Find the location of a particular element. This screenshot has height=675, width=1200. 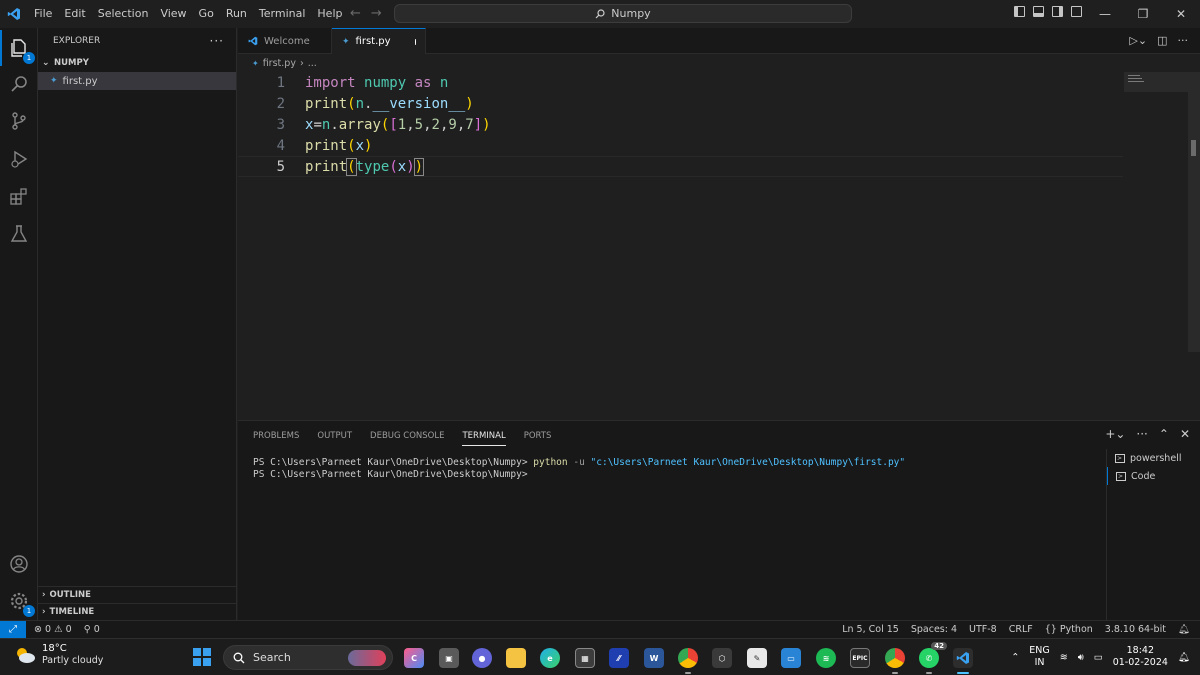

vscode-taskbar-icon is located at coordinates (963, 661).